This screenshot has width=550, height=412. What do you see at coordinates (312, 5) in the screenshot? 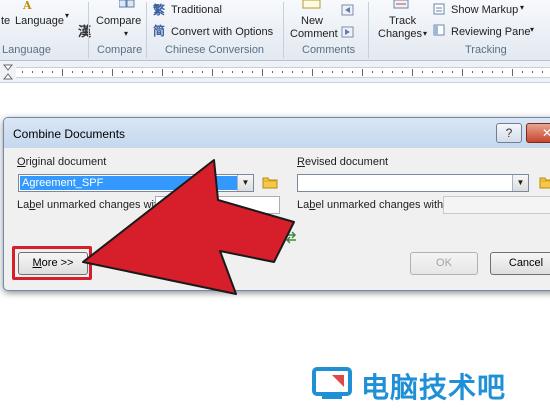
I see `new-comment-icon` at bounding box center [312, 5].